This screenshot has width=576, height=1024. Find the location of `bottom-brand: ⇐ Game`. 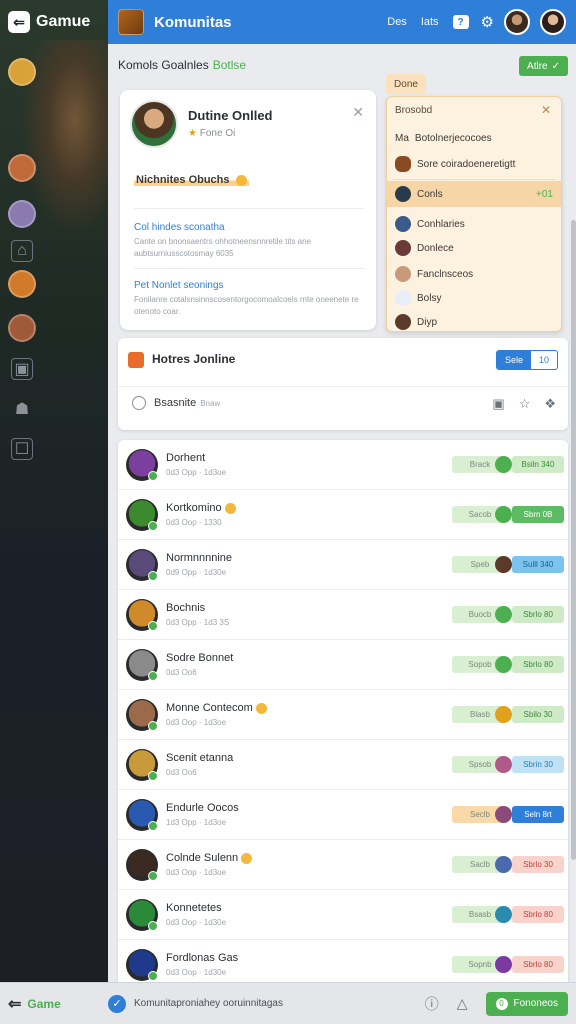

bottom-brand: ⇐ Game is located at coordinates (58, 1004).